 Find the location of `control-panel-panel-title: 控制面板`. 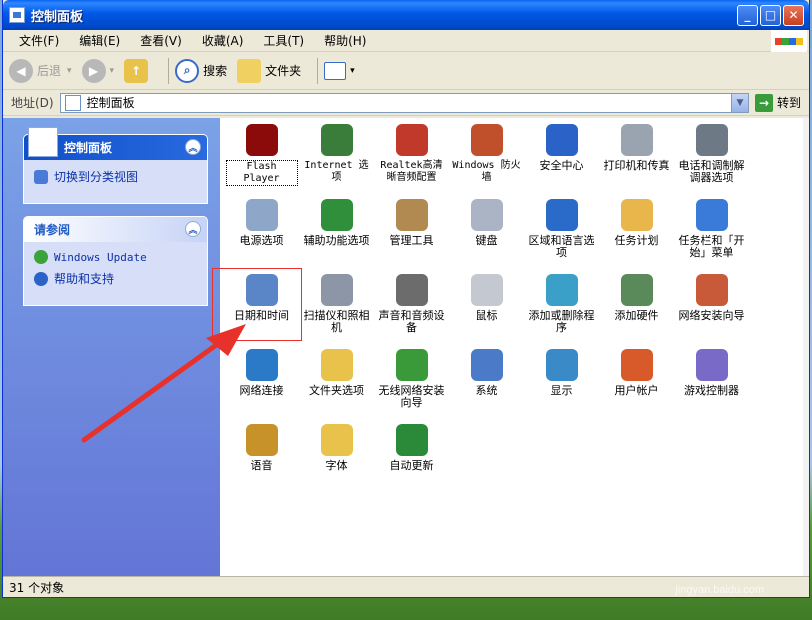

control-panel-panel-title: 控制面板 is located at coordinates (88, 148).